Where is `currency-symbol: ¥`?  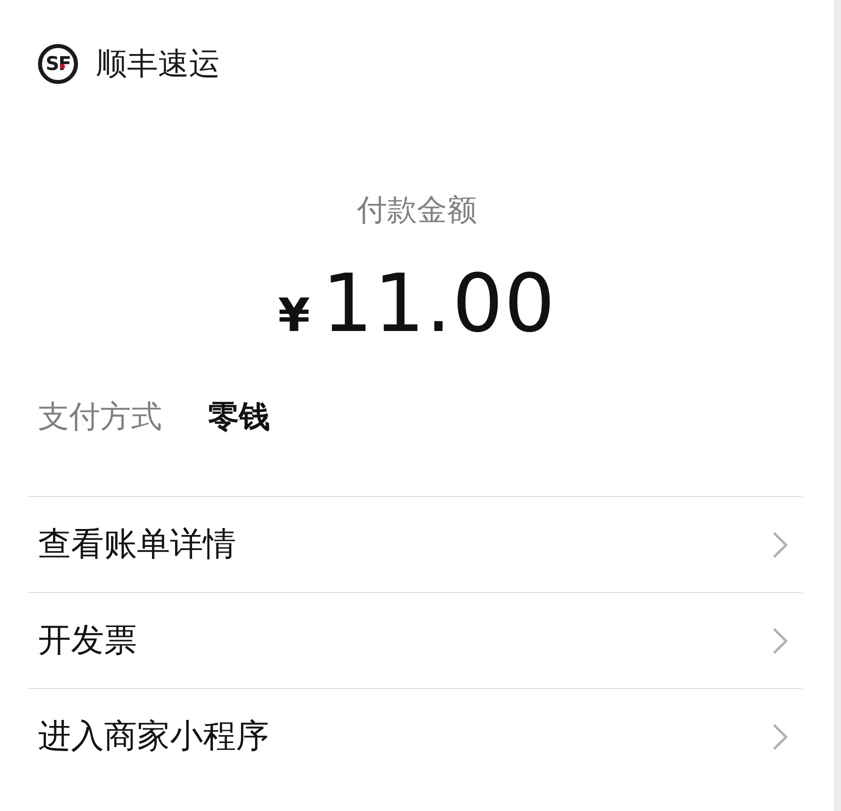
currency-symbol: ¥ is located at coordinates (294, 315).